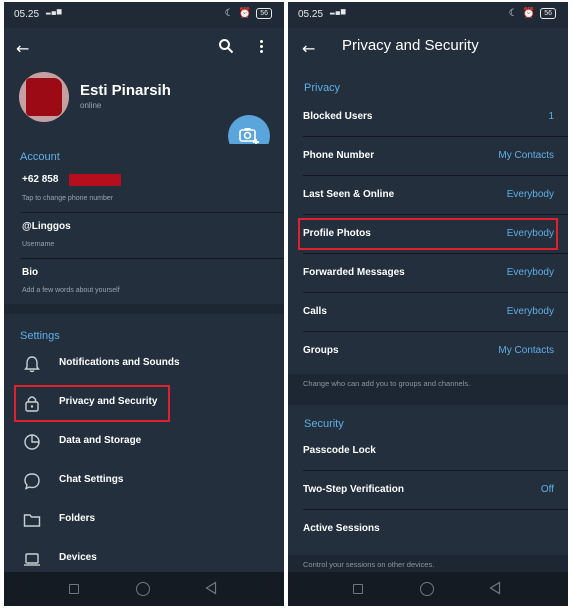 This screenshot has height=612, width=572. What do you see at coordinates (32, 364) in the screenshot?
I see `bell-icon` at bounding box center [32, 364].